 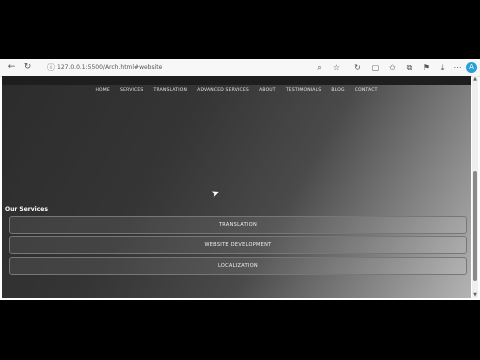 What do you see at coordinates (238, 266) in the screenshot?
I see `service-localization: LOCALIZATION` at bounding box center [238, 266].